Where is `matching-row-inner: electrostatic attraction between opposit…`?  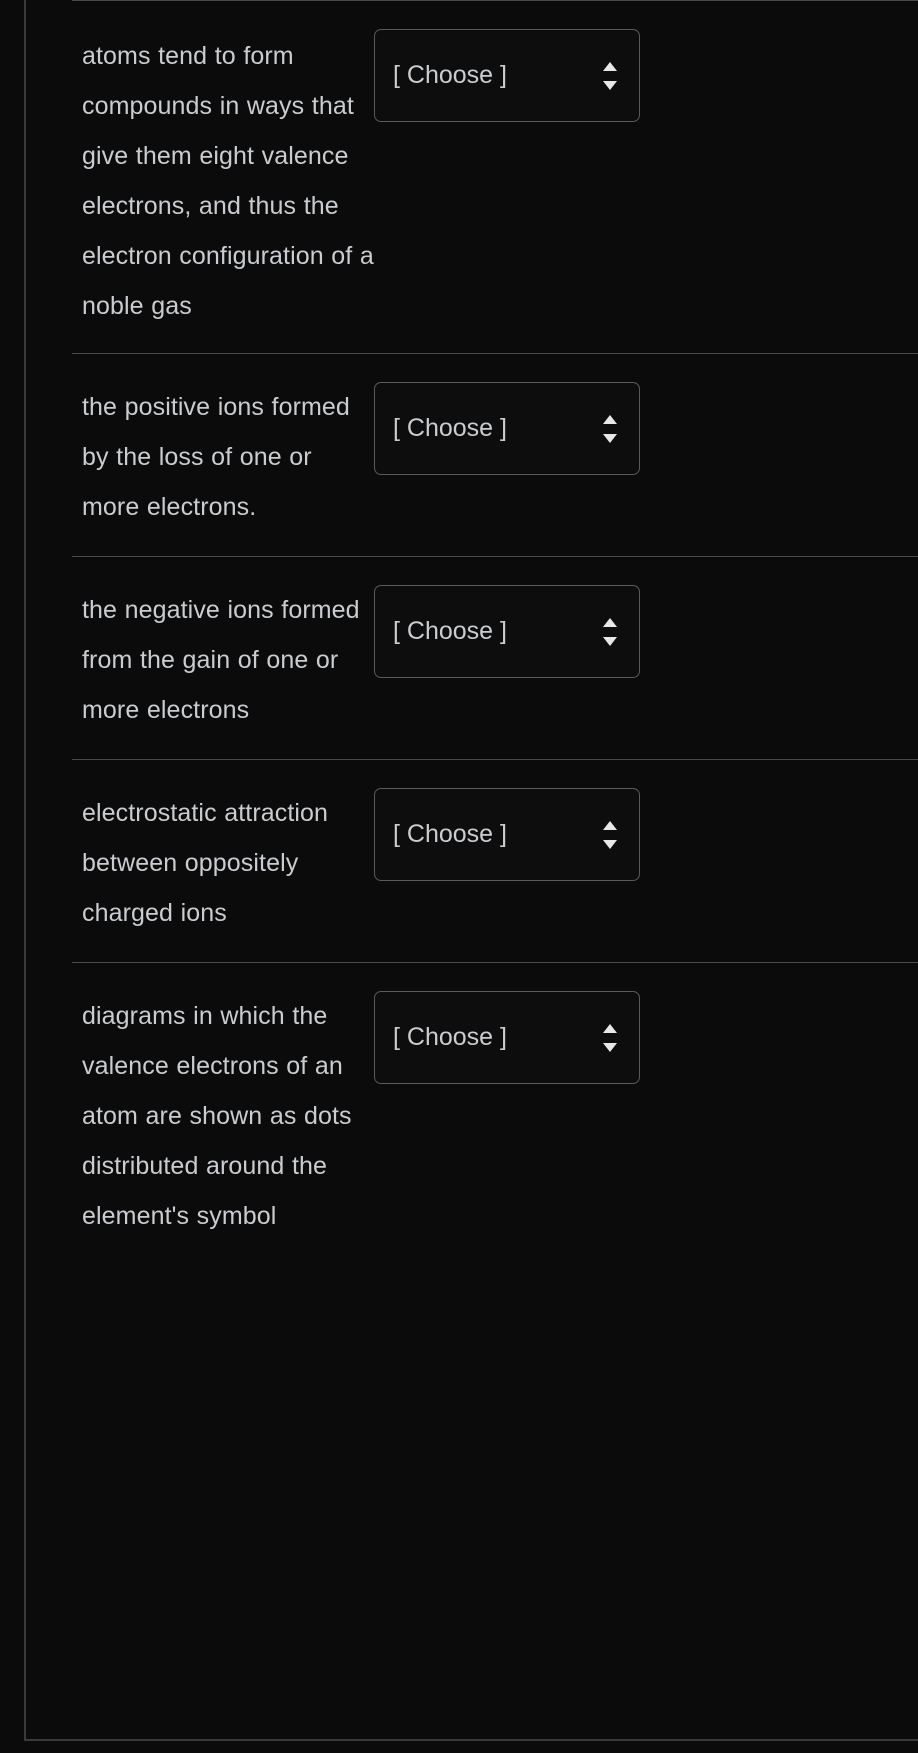
matching-row-inner: electrostatic attraction between opposit… is located at coordinates (495, 861).